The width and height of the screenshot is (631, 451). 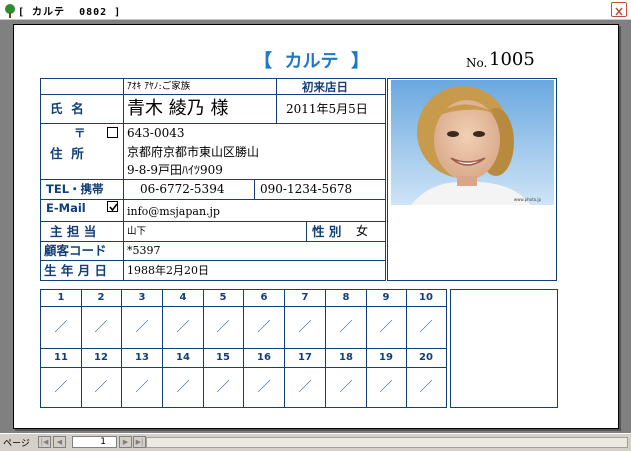 What do you see at coordinates (426, 328) in the screenshot?
I see `visit-date-field-10: ／` at bounding box center [426, 328].